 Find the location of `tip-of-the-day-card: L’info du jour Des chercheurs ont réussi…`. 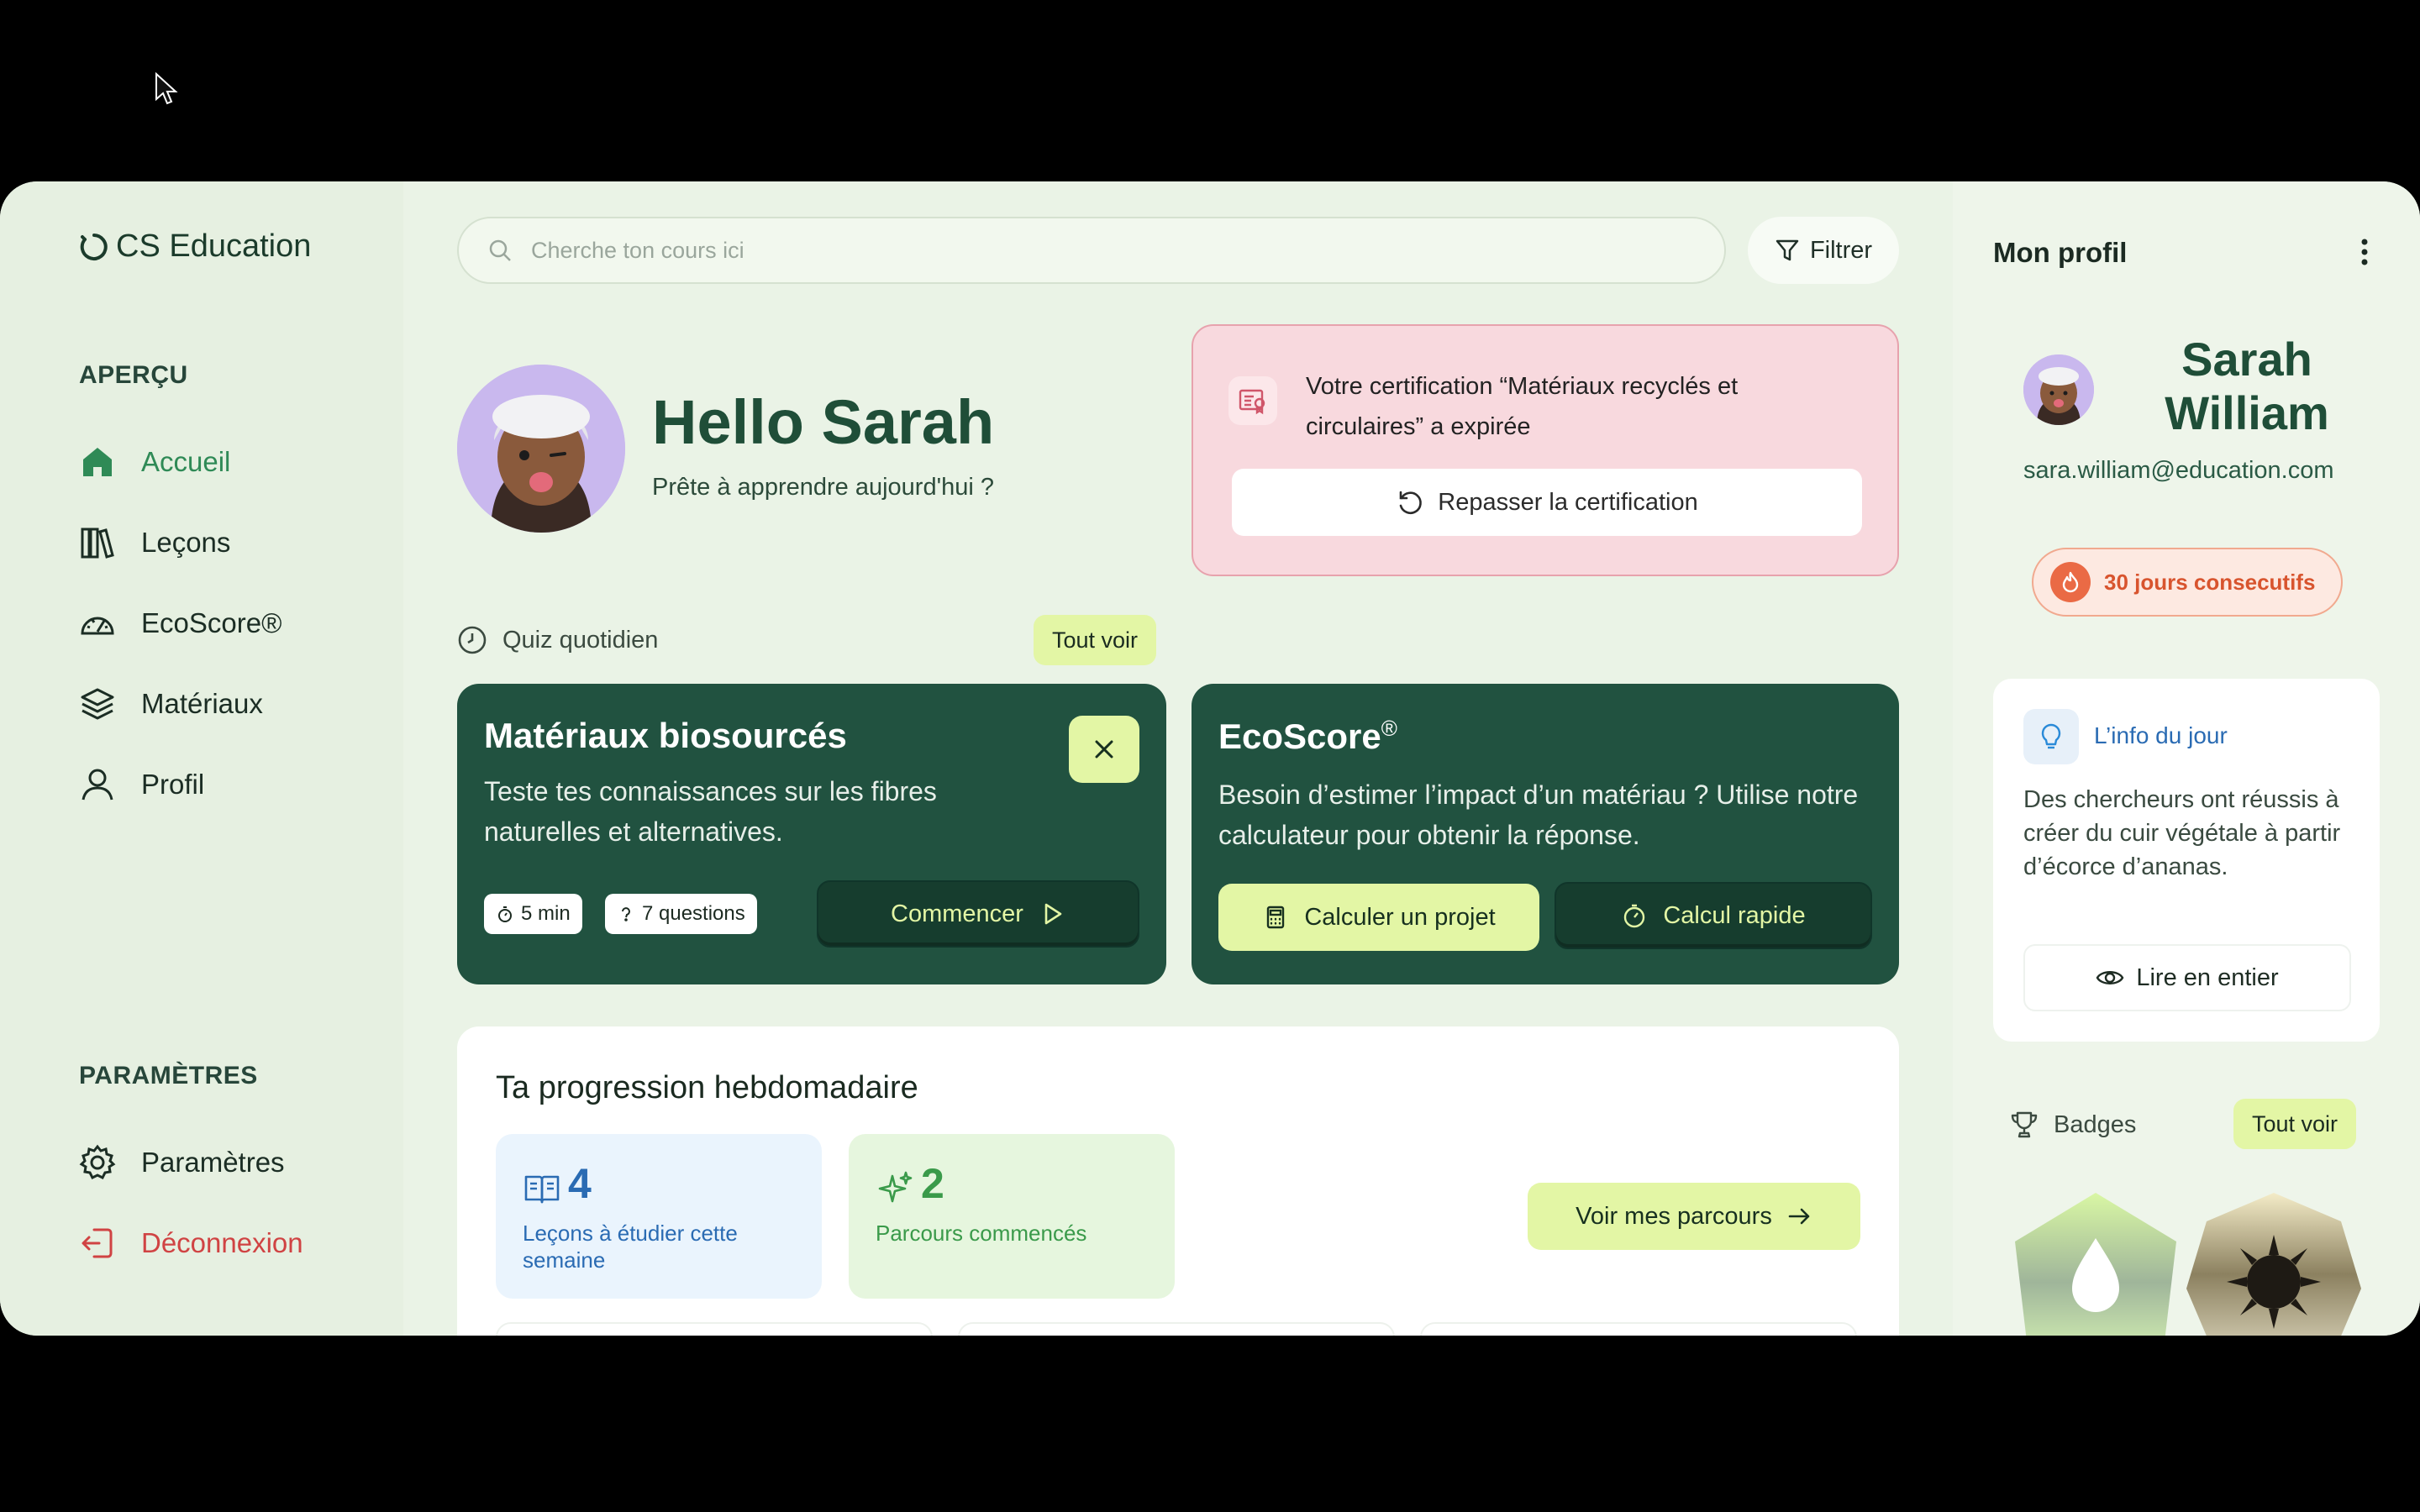

tip-of-the-day-card: L’info du jour Des chercheurs ont réussi… is located at coordinates (2186, 860).